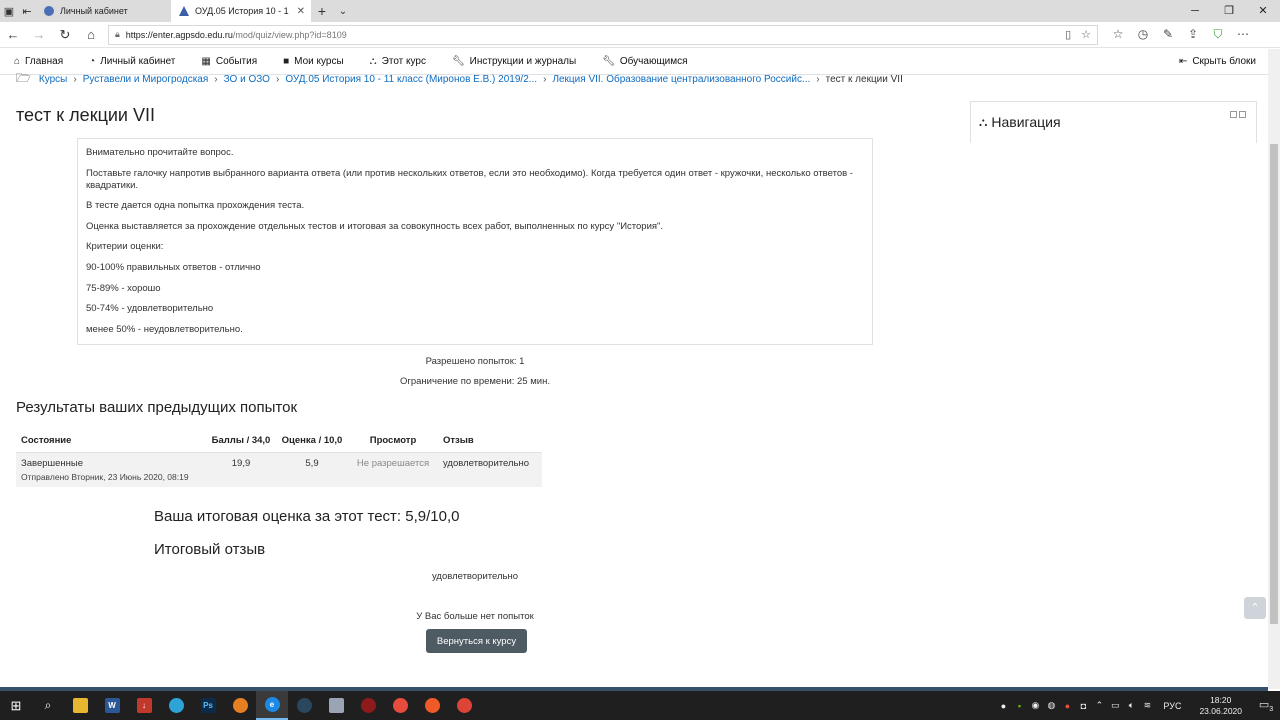 This screenshot has width=1280, height=720. Describe the element at coordinates (146, 79) in the screenshot. I see `breadcrumb-link: Руставели и Мирогродская` at that location.